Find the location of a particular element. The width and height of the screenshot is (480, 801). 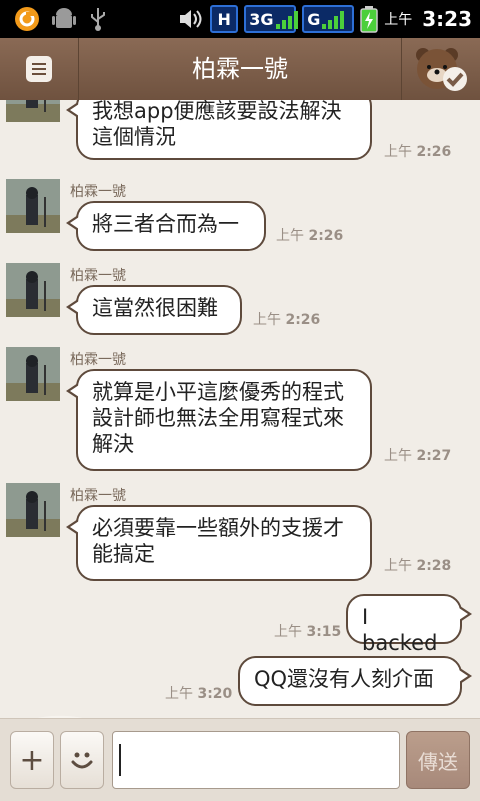

message-text: 就算是小平這麼優秀的程式設計師也無法全用寫程式來解決 is located at coordinates (218, 418).